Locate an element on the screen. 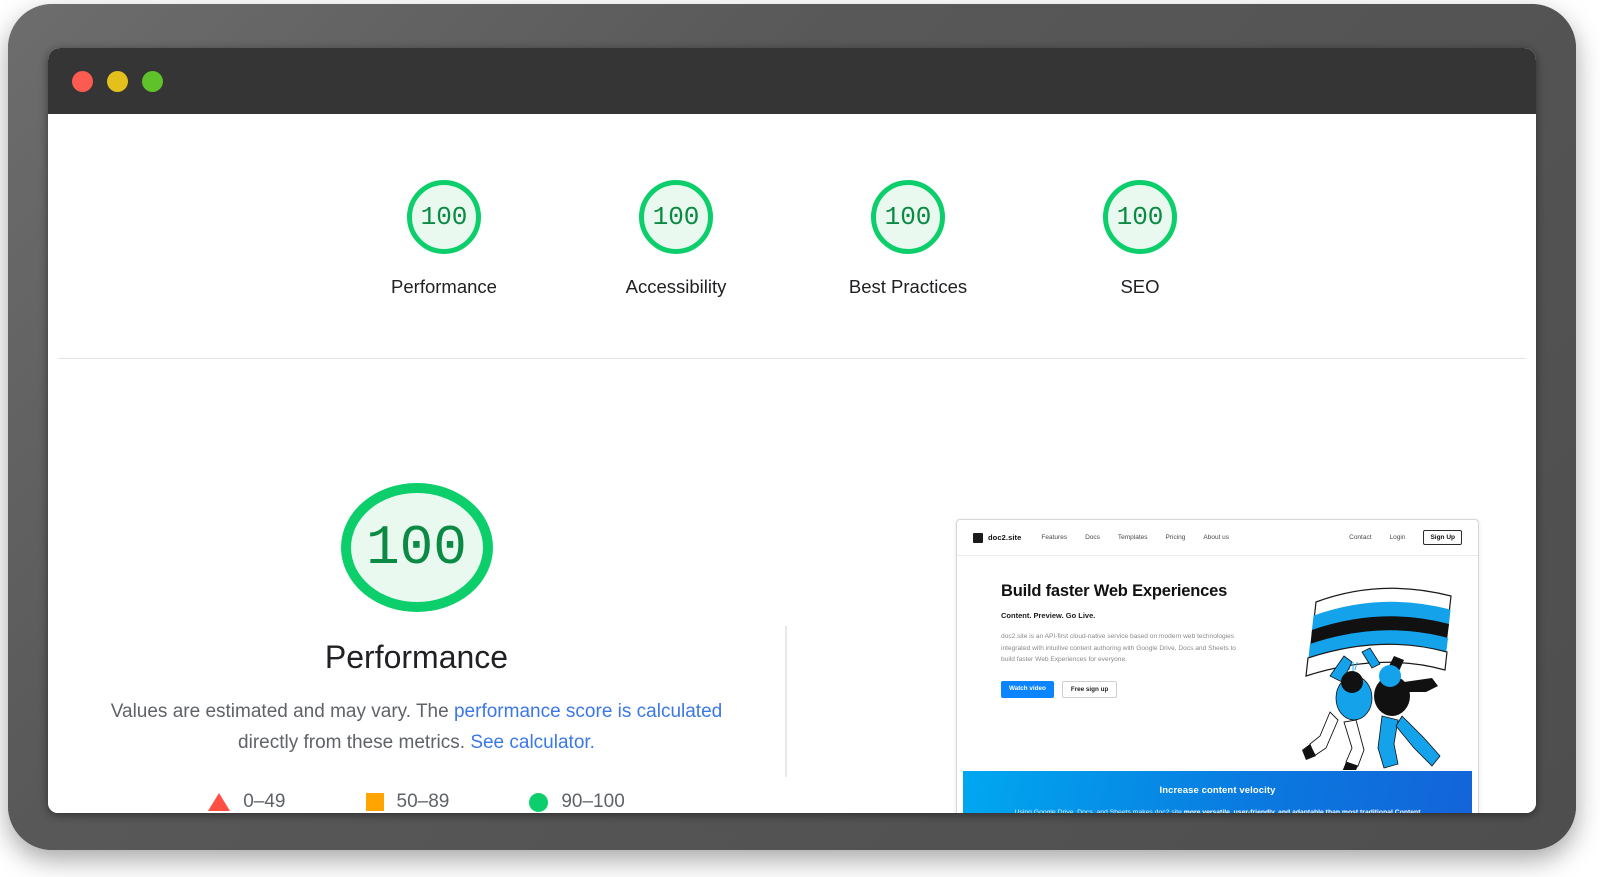 Image resolution: width=1600 pixels, height=877 pixels. desc-text-1: Values are estimated and may vary. The is located at coordinates (282, 711).